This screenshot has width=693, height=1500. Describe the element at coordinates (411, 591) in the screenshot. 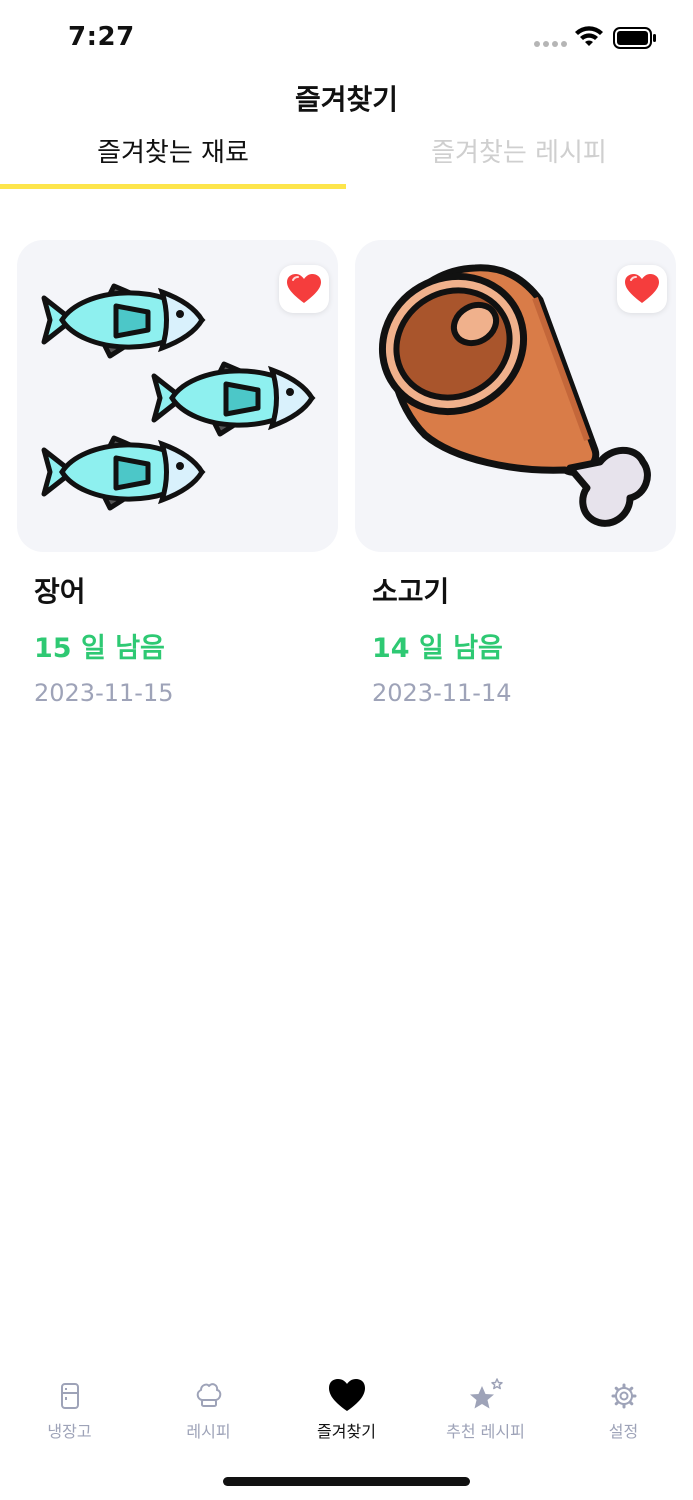

I see `ingredient-name: 소고기` at that location.